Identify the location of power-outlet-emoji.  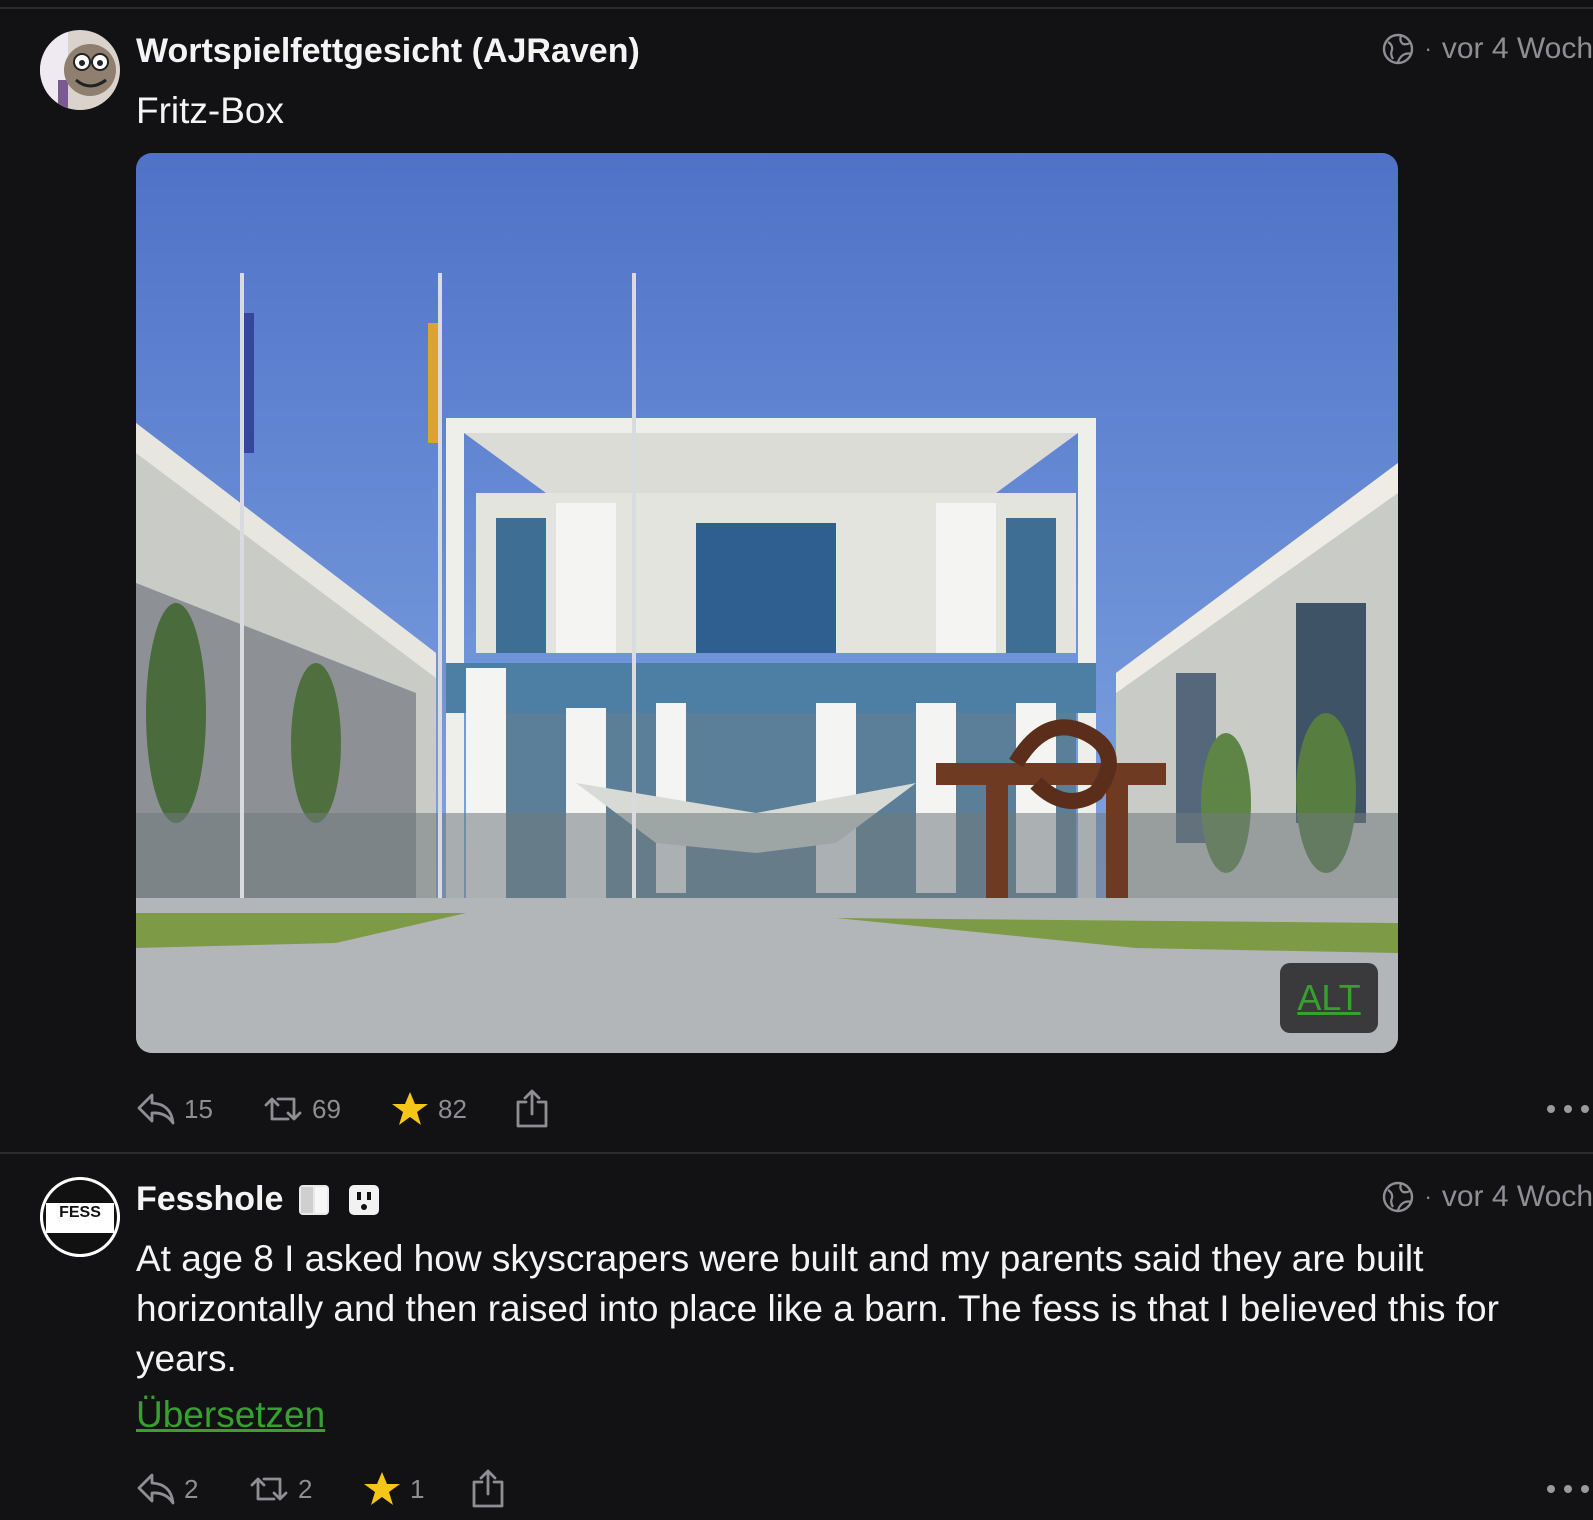
(364, 1200).